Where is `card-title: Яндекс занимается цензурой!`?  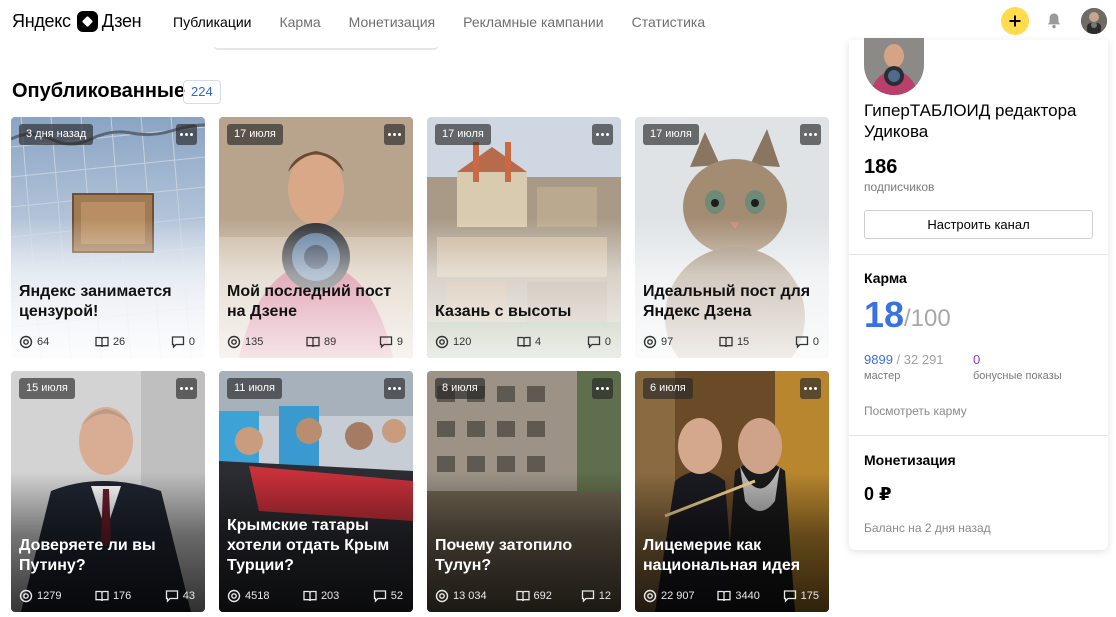
card-title: Яндекс занимается цензурой! is located at coordinates (108, 302).